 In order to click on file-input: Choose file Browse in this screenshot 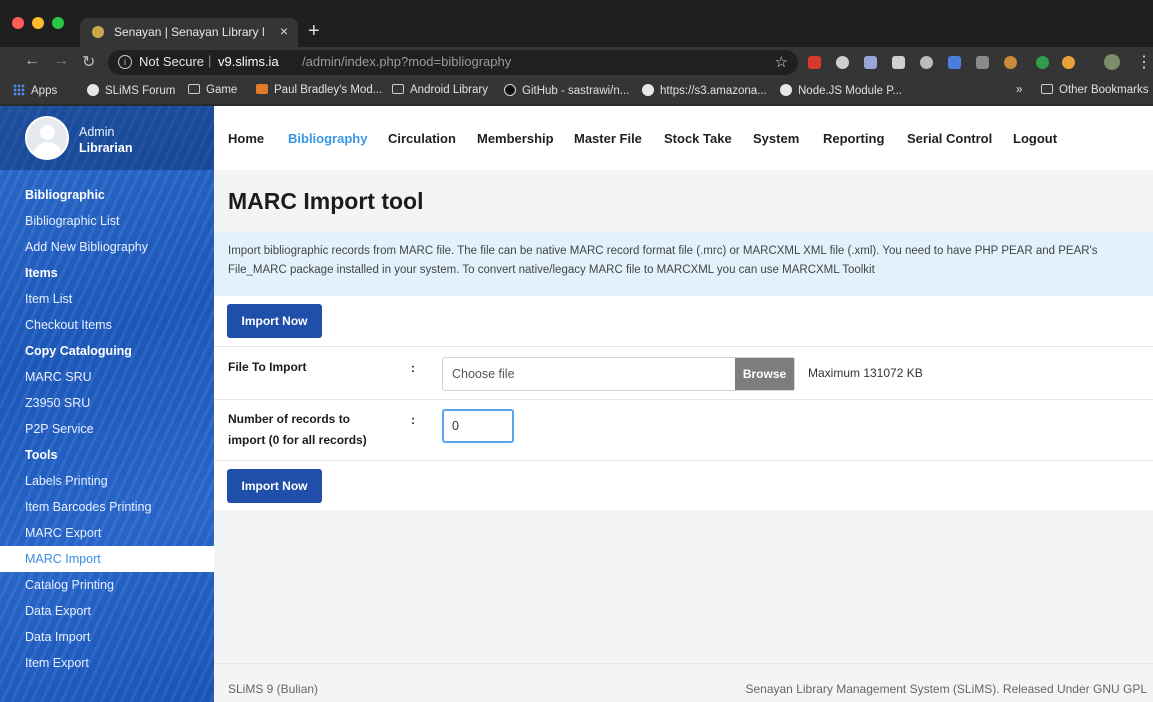, I will do `click(618, 374)`.